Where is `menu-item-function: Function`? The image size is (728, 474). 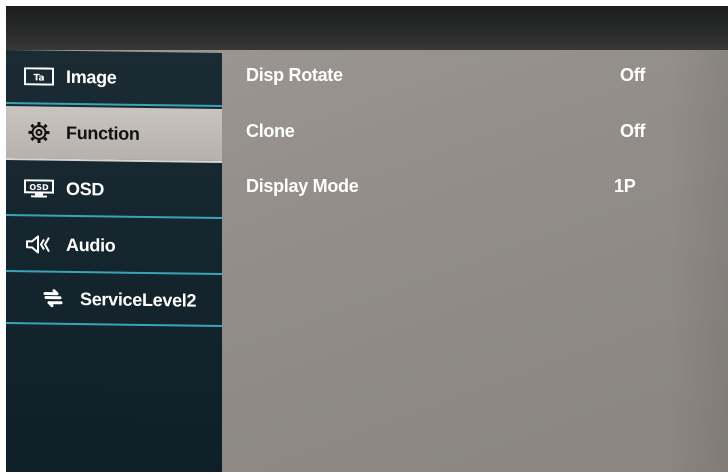
menu-item-function: Function is located at coordinates (114, 135).